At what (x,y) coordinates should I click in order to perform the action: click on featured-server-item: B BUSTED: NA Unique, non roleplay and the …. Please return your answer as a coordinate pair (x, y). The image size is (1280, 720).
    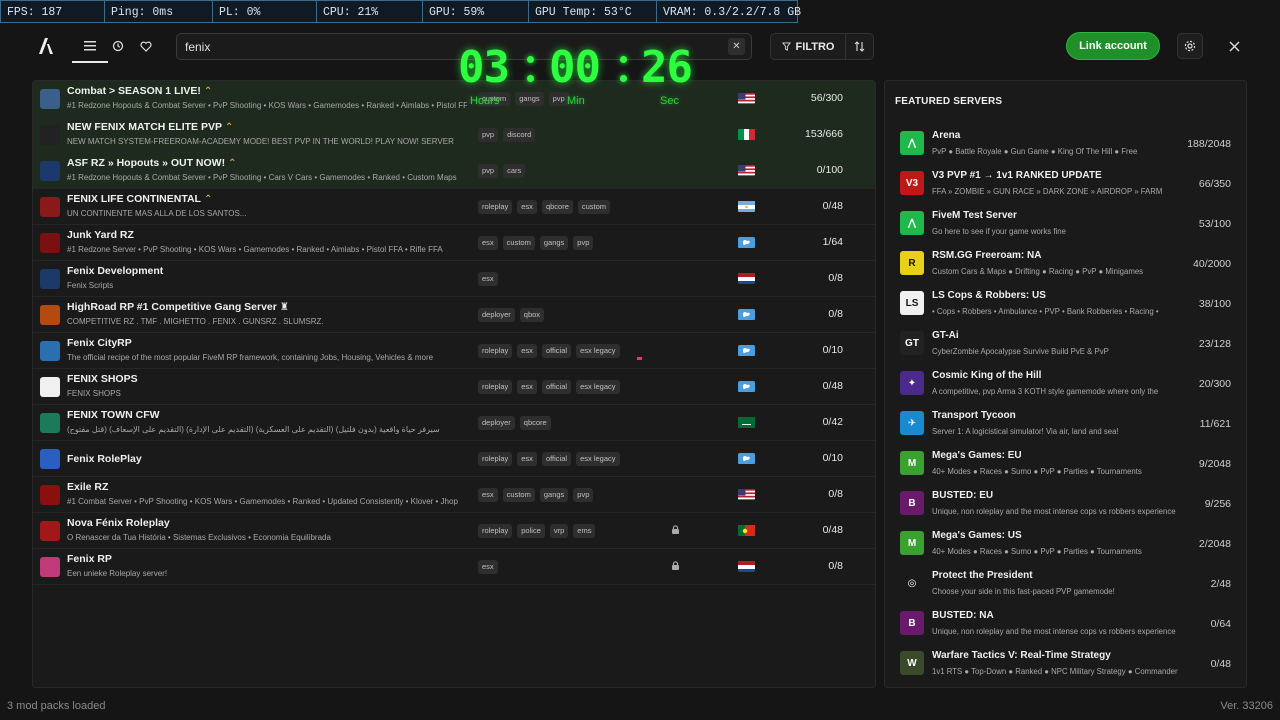
    Looking at the image, I should click on (1065, 622).